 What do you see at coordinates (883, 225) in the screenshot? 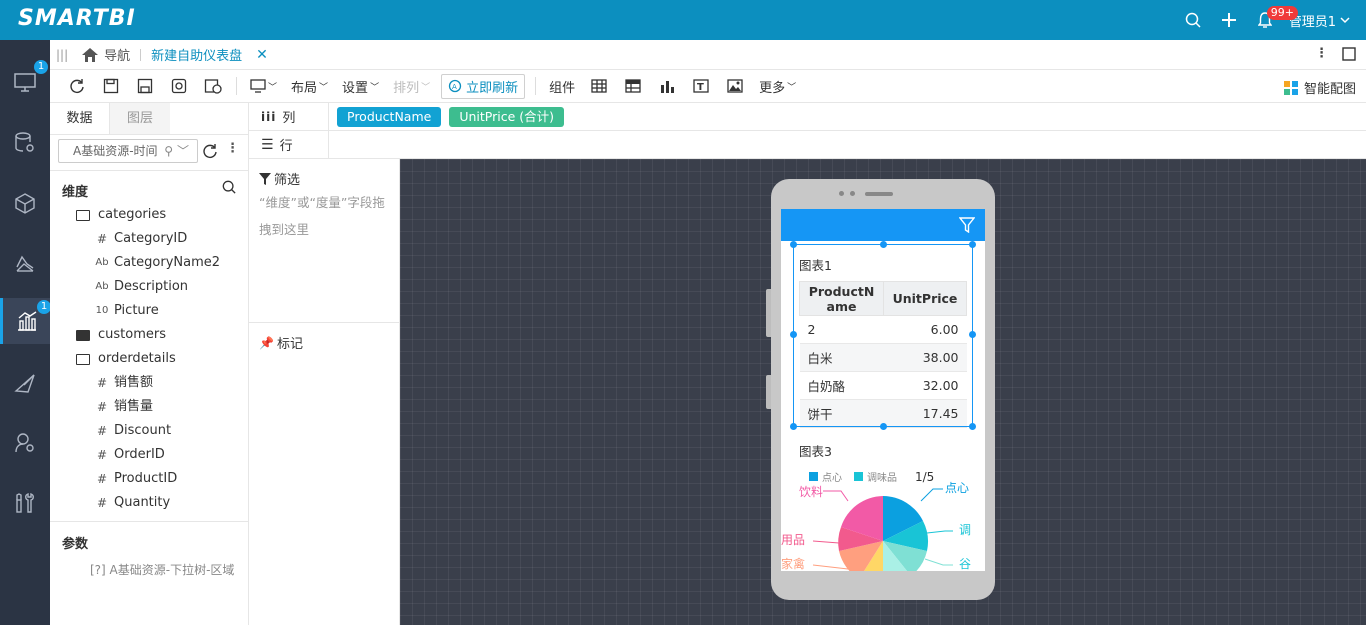
I see `phone-header` at bounding box center [883, 225].